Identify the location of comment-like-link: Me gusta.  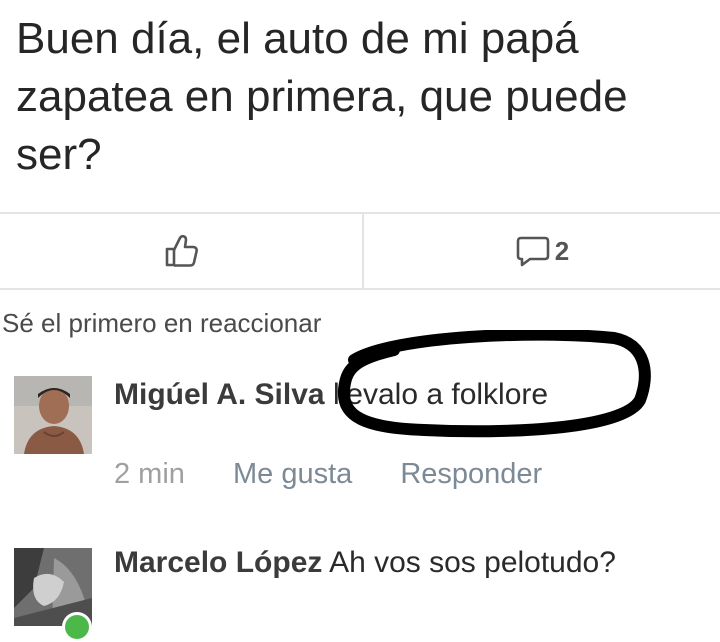
(292, 474).